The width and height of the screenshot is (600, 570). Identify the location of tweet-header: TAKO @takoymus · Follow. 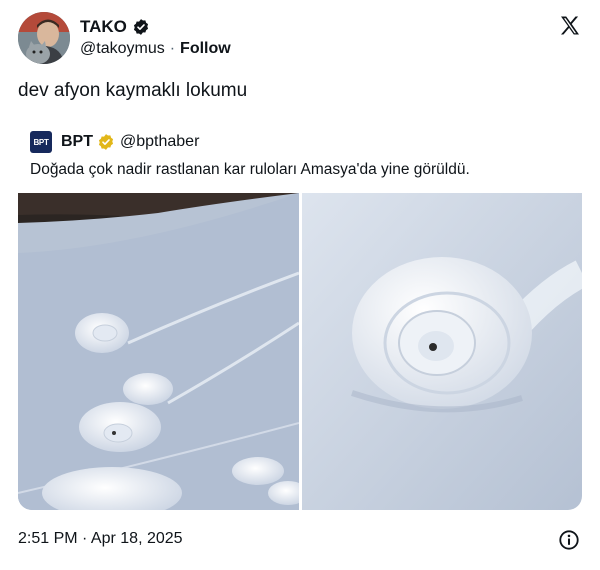
(300, 39).